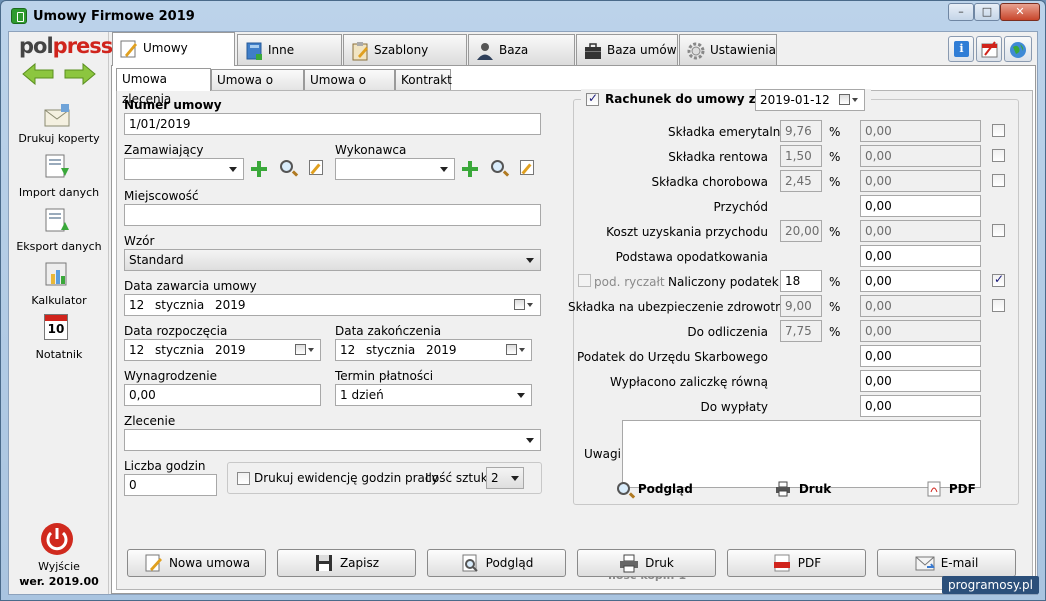 The width and height of the screenshot is (1046, 601). Describe the element at coordinates (801, 331) in the screenshot. I see `do-odliczenia-rate: 7,75` at that location.